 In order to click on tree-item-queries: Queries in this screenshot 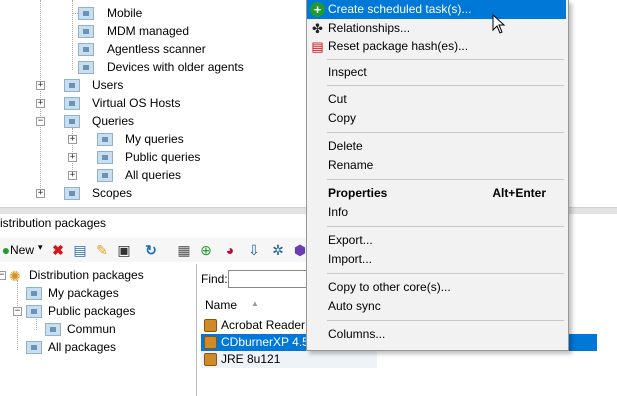, I will do `click(99, 121)`.